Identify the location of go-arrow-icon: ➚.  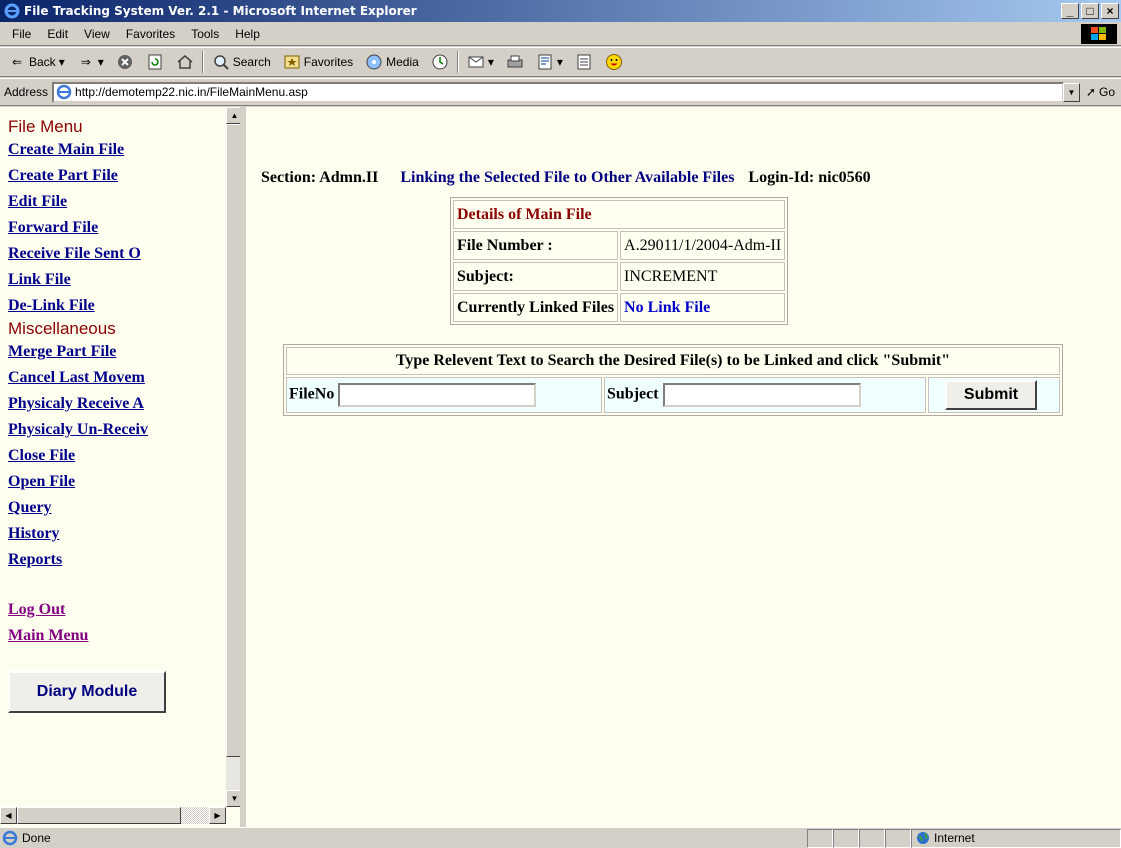
(1090, 92).